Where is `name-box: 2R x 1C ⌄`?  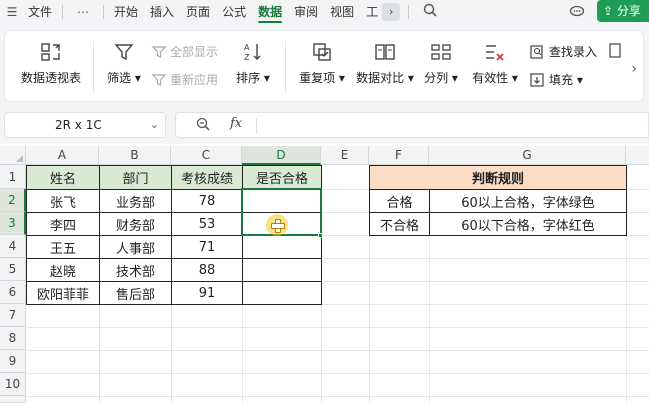
name-box: 2R x 1C ⌄ is located at coordinates (85, 125).